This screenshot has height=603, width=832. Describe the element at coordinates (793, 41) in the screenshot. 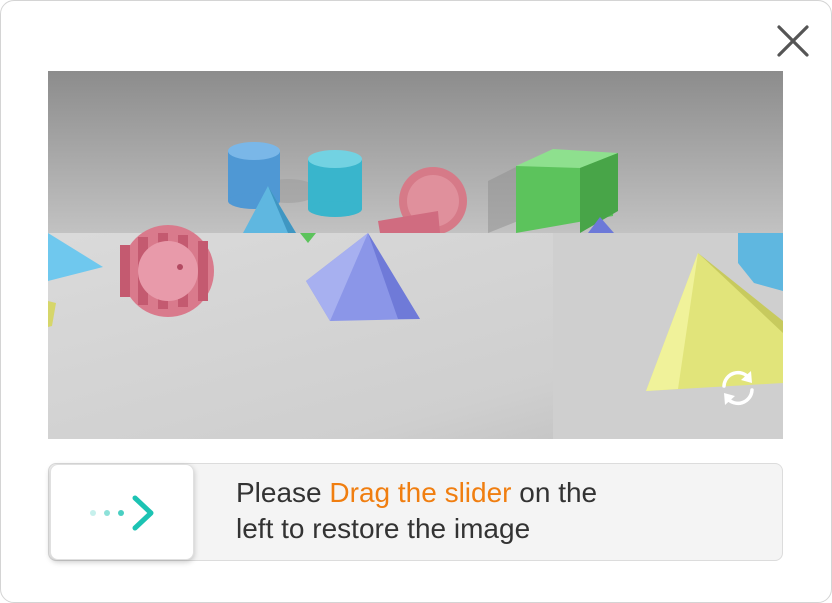

I see `close-icon` at that location.